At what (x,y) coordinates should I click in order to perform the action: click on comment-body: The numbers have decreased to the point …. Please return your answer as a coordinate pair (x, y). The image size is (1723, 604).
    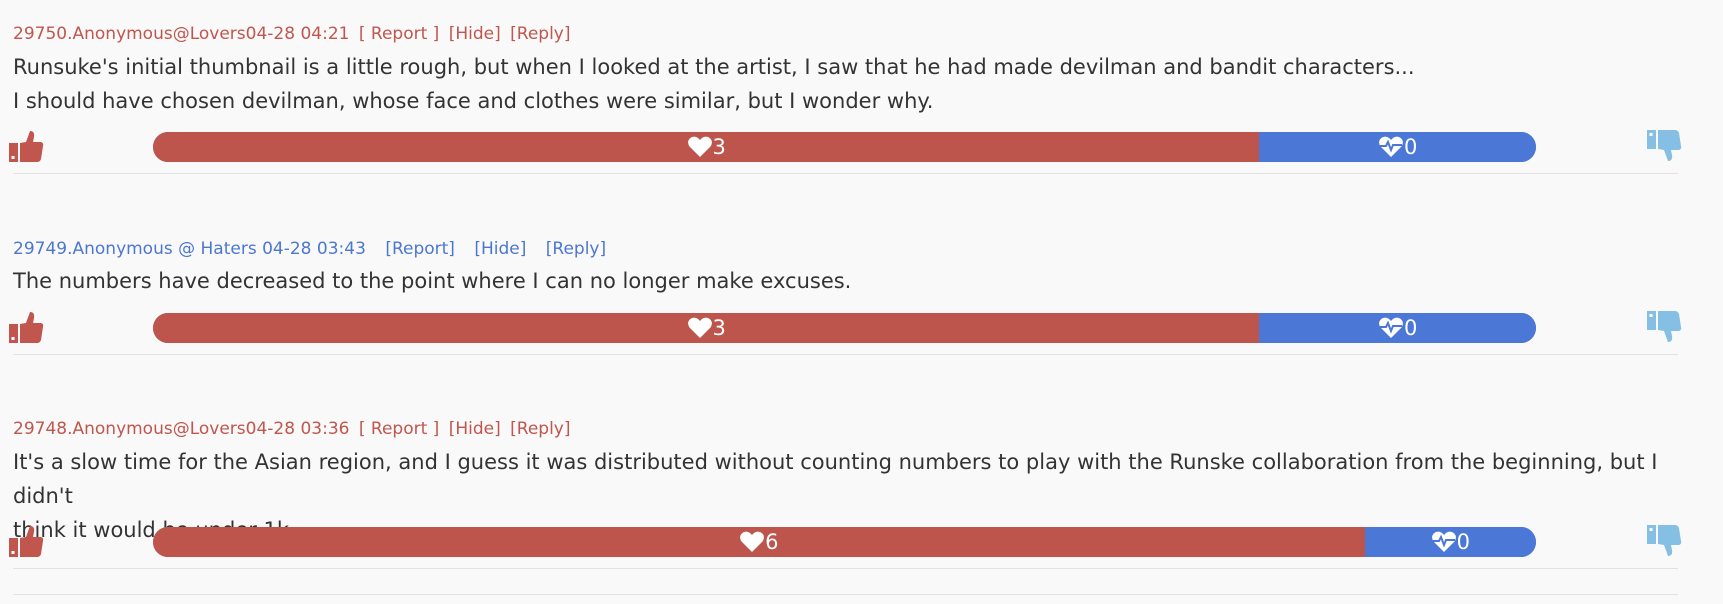
    Looking at the image, I should click on (853, 281).